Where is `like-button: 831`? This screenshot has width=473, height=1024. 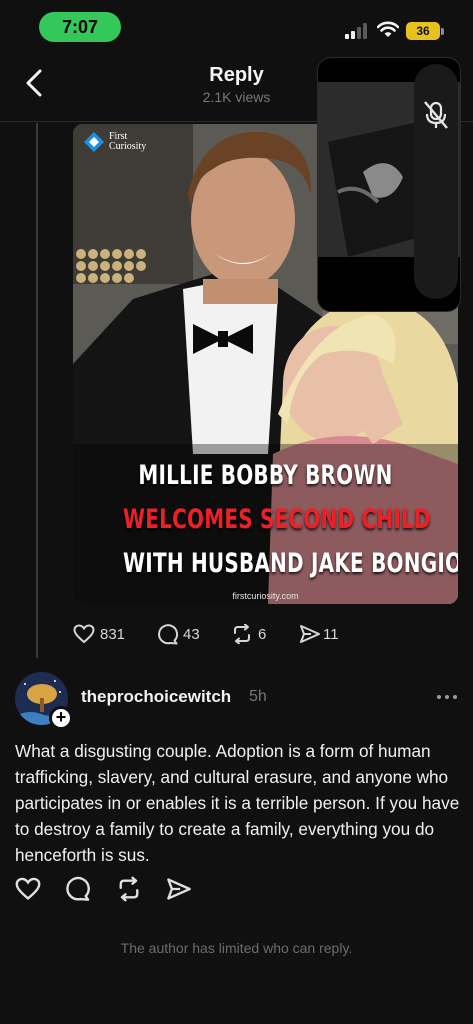
like-button: 831 is located at coordinates (103, 634).